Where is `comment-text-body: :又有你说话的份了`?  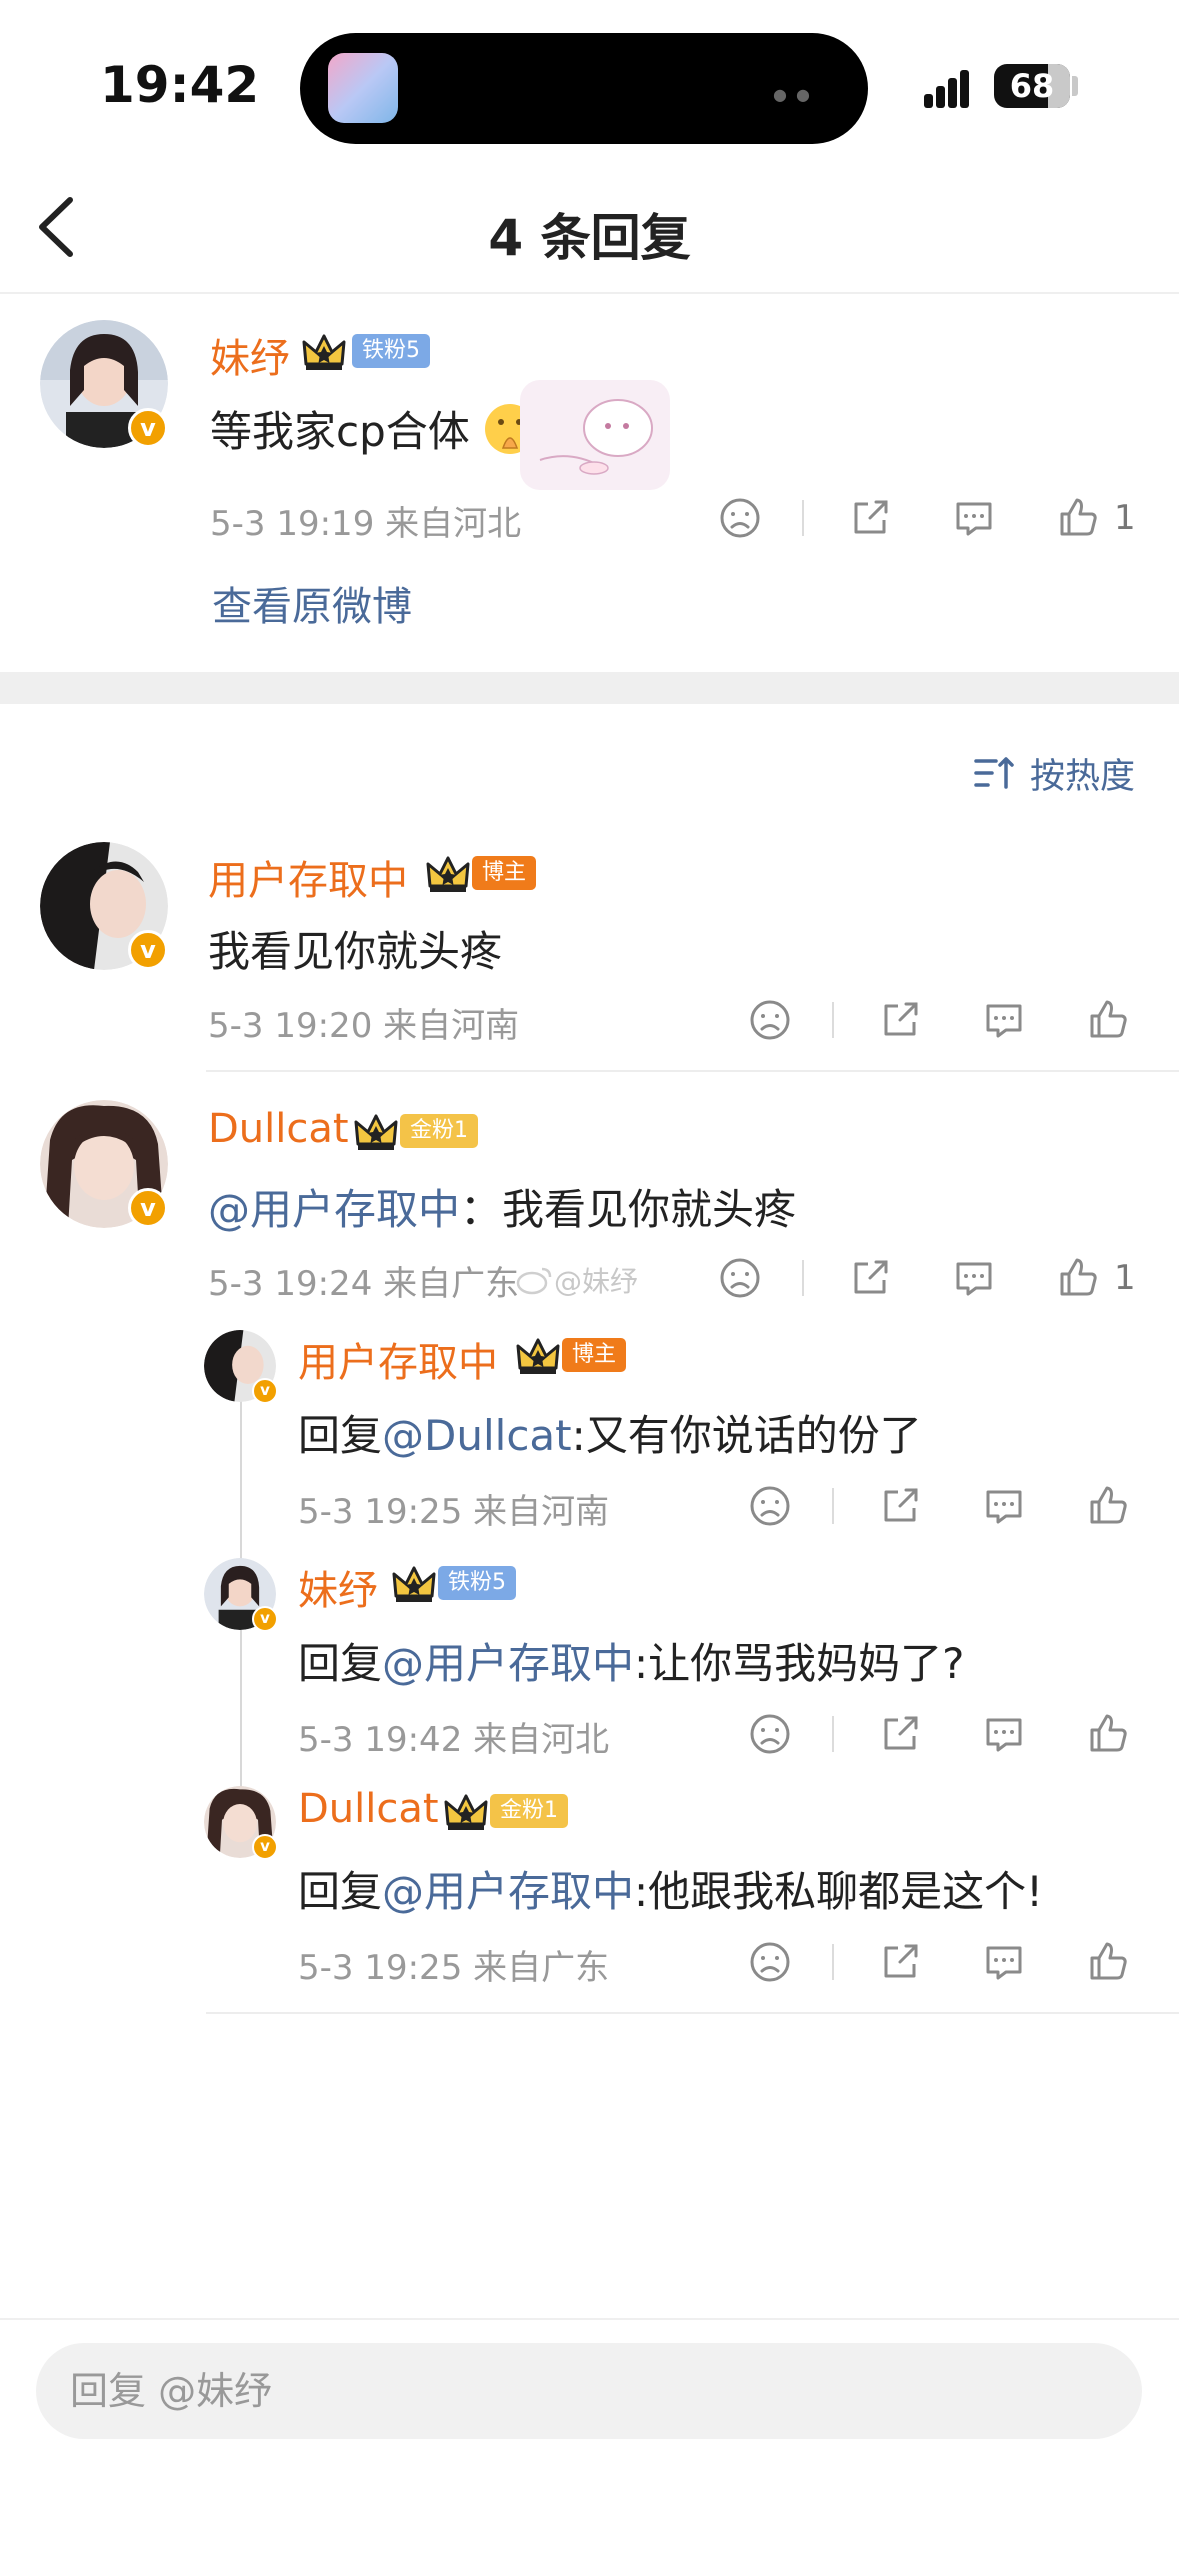 comment-text-body: :又有你说话的份了 is located at coordinates (746, 1435).